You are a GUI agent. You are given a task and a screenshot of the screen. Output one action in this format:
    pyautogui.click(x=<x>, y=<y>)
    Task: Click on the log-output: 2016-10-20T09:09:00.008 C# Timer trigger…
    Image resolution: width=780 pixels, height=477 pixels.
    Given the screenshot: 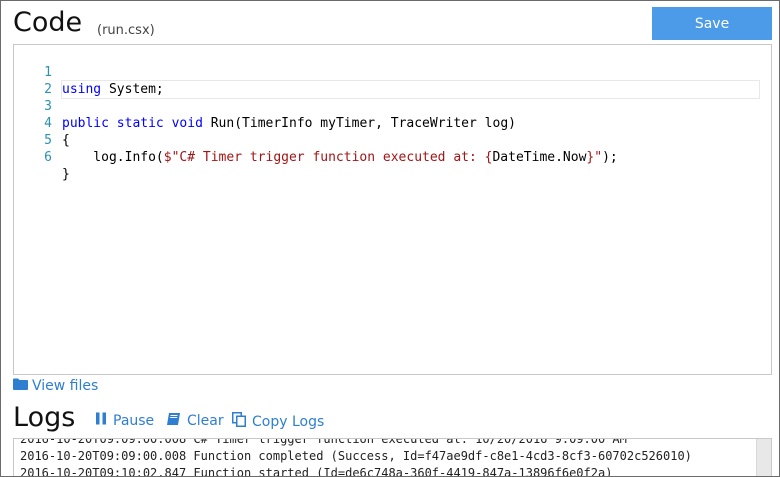 What is the action you would take?
    pyautogui.click(x=392, y=457)
    